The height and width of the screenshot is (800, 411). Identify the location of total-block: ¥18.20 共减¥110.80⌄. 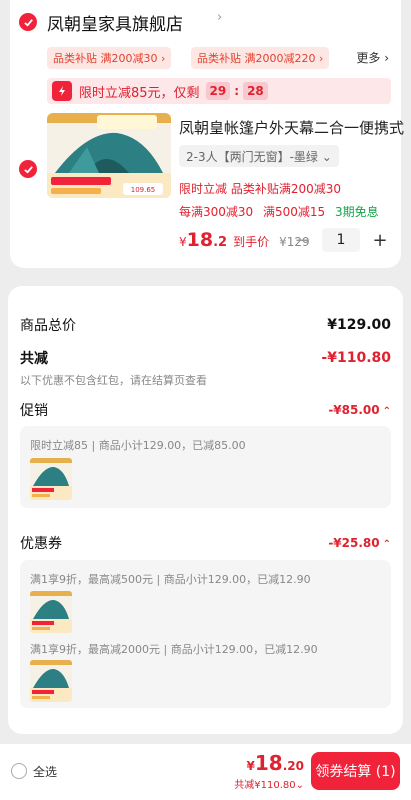
(269, 771).